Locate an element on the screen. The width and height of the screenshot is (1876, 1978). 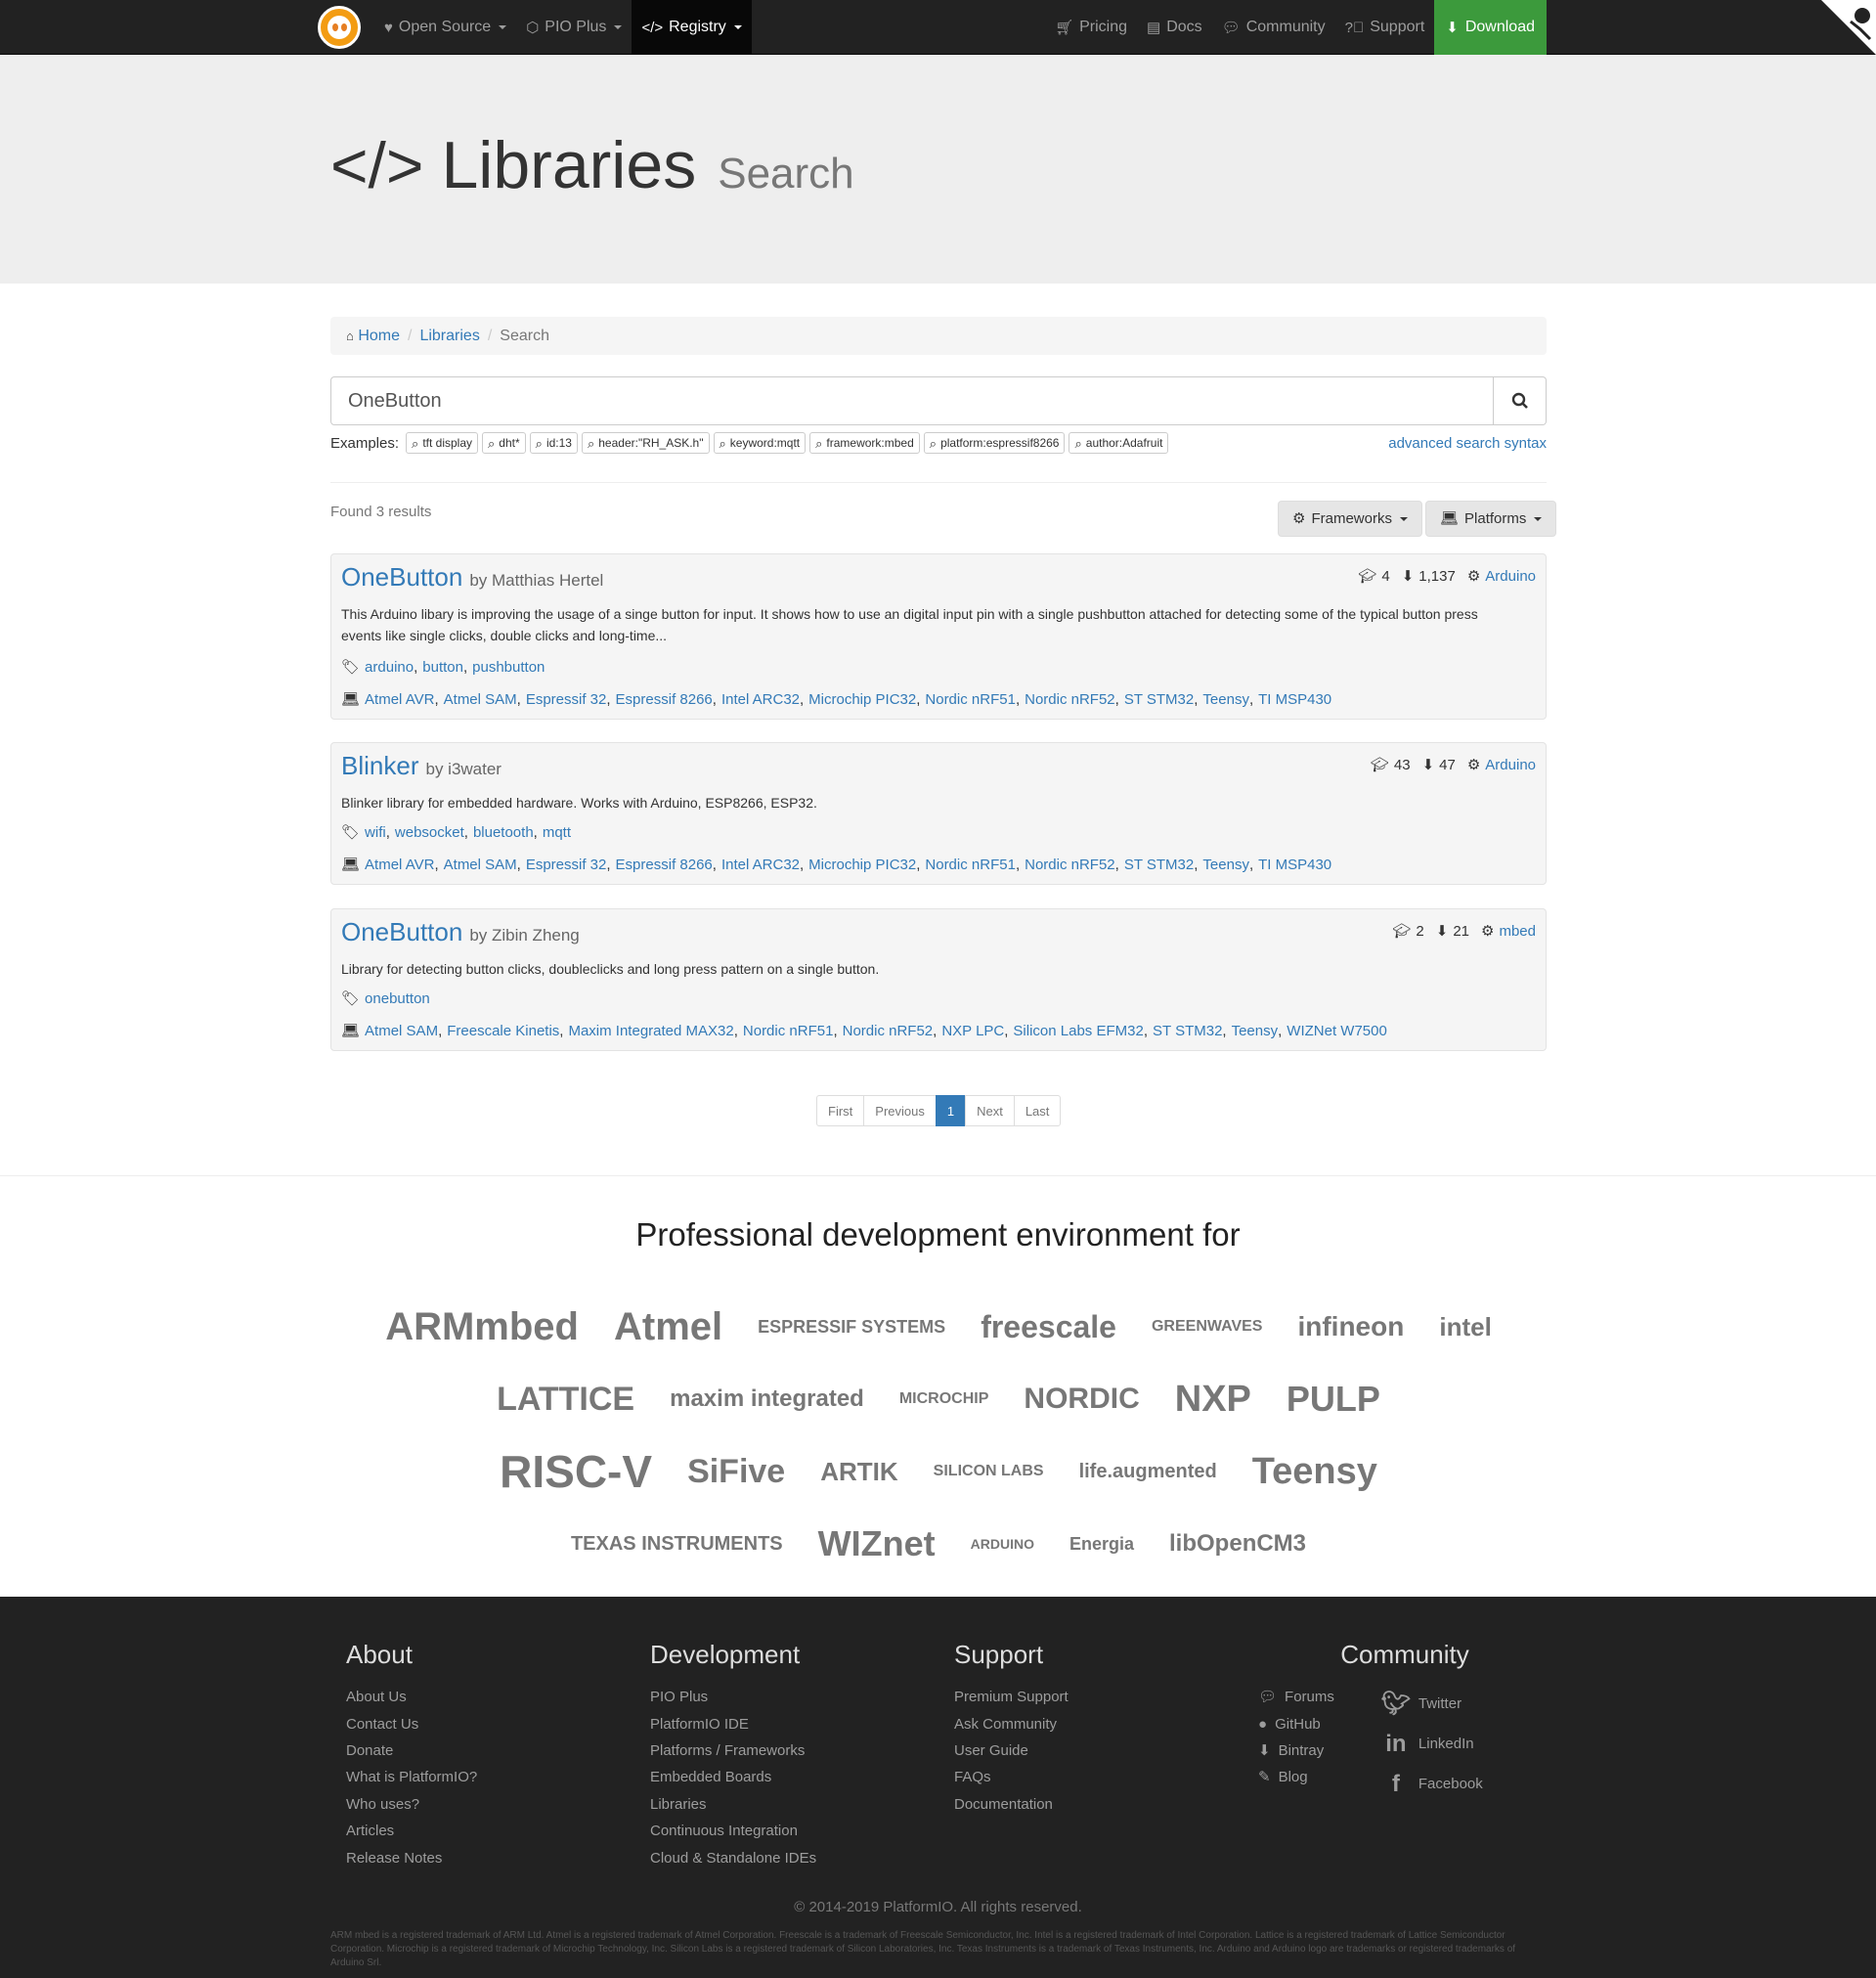
nav-open-source: ♥ Open Source is located at coordinates (445, 28).